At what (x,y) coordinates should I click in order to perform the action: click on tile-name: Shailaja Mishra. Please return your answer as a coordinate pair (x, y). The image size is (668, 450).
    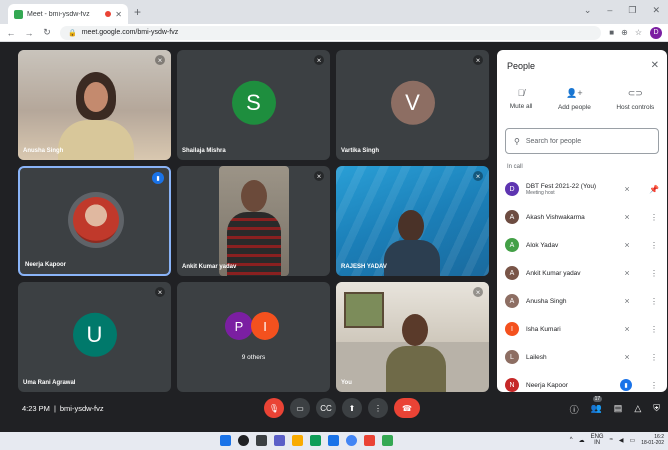
    Looking at the image, I should click on (204, 151).